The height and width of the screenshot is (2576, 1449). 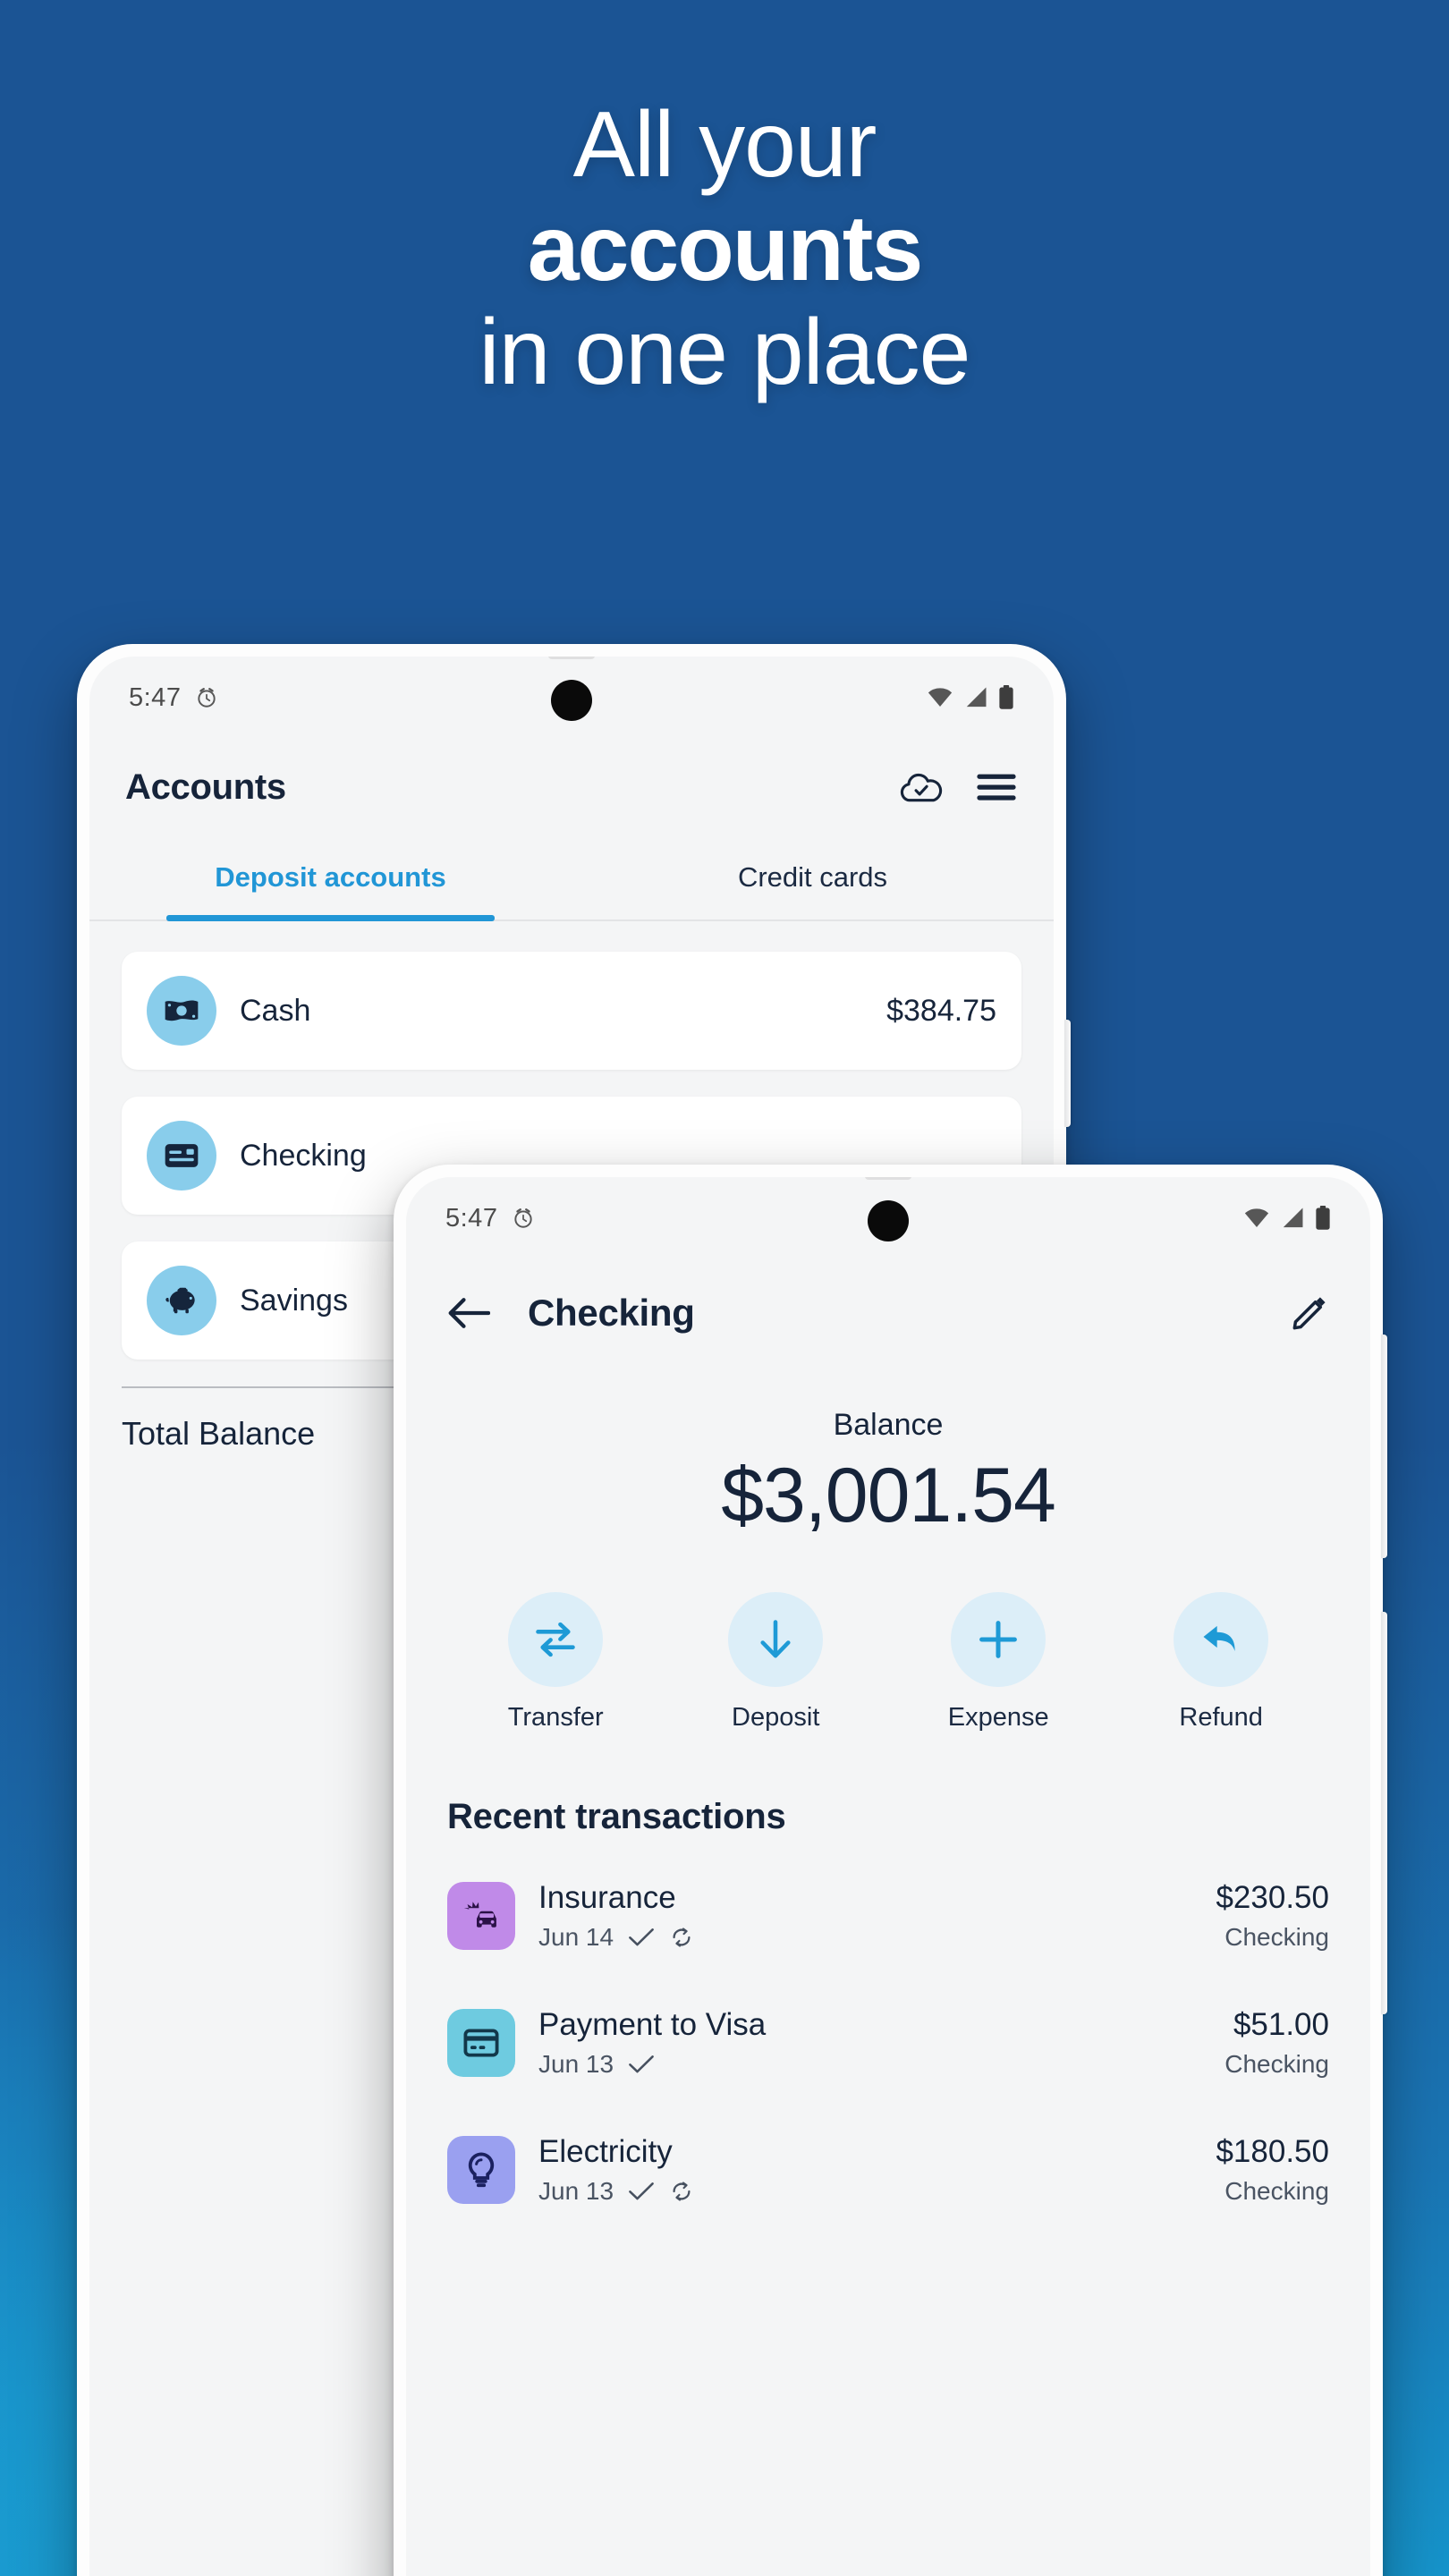 What do you see at coordinates (888, 1636) in the screenshot?
I see `quick-actions-row: Transfer Deposit Expense Refund` at bounding box center [888, 1636].